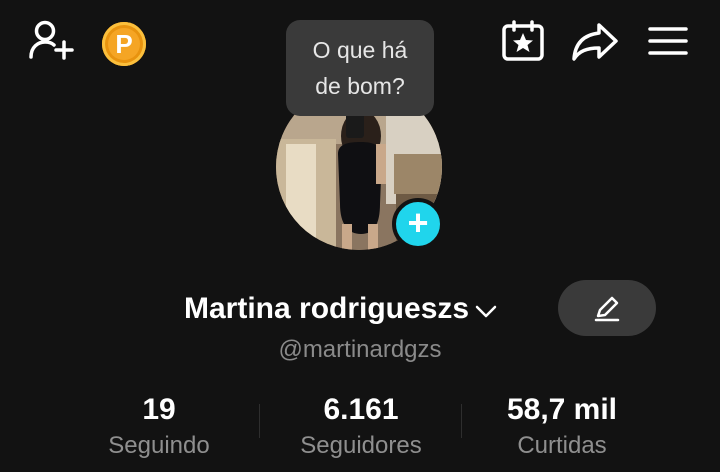 This screenshot has width=720, height=472. Describe the element at coordinates (562, 427) in the screenshot. I see `likes-stat: 58,7 mil Curtidas` at that location.